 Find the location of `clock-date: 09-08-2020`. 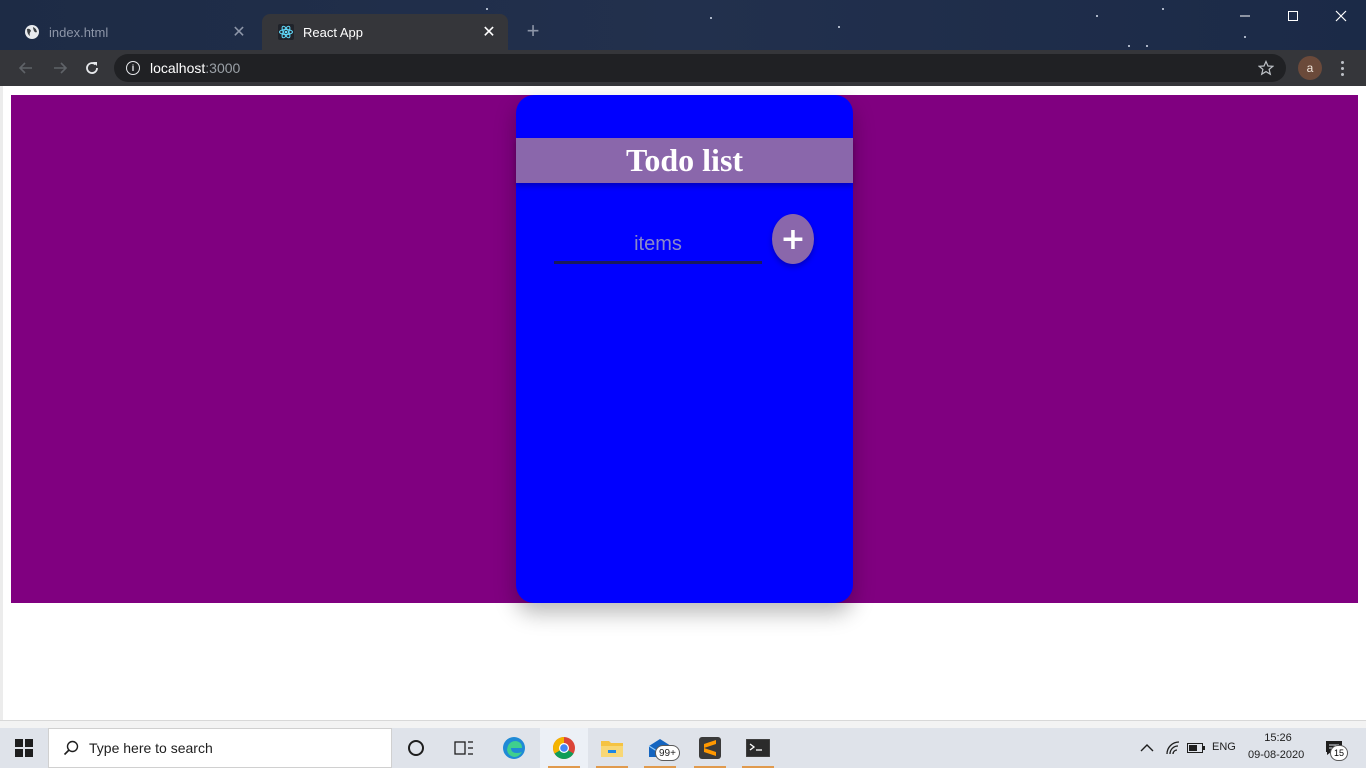

clock-date: 09-08-2020 is located at coordinates (1276, 755).